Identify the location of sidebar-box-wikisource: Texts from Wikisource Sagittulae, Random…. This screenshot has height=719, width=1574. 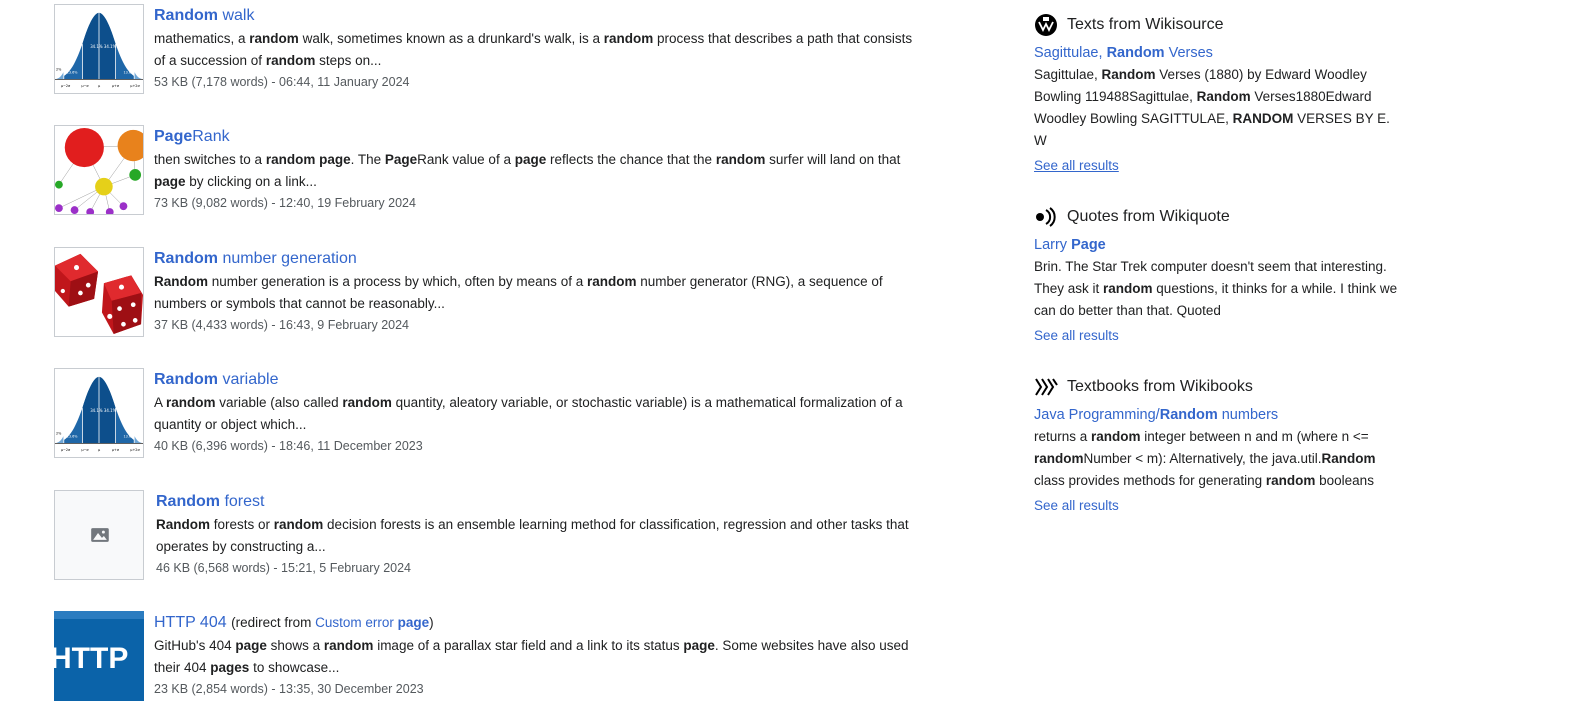
(1224, 94).